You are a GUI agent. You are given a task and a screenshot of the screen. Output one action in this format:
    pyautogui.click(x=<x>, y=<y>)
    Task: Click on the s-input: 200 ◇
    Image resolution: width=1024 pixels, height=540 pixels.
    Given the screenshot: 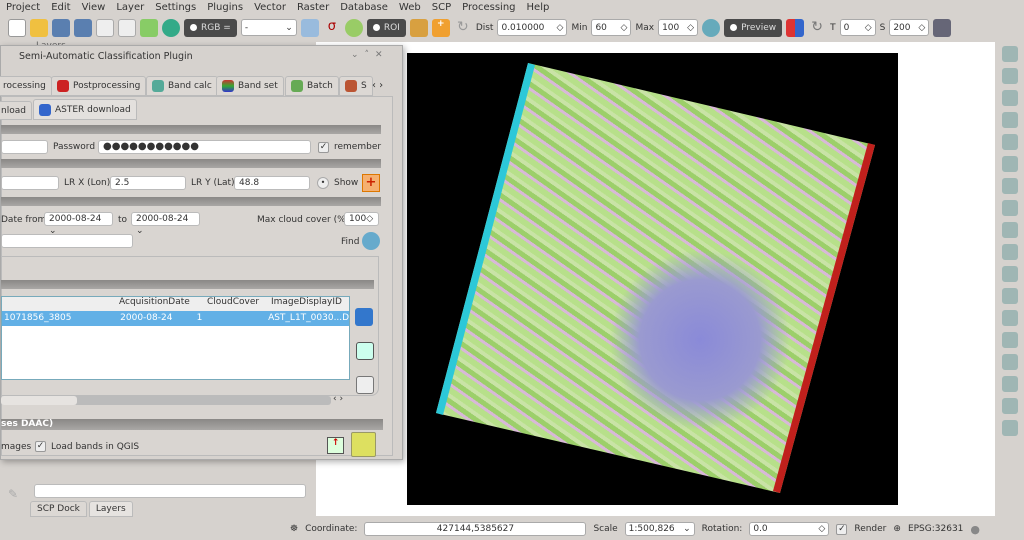 What is the action you would take?
    pyautogui.click(x=909, y=27)
    